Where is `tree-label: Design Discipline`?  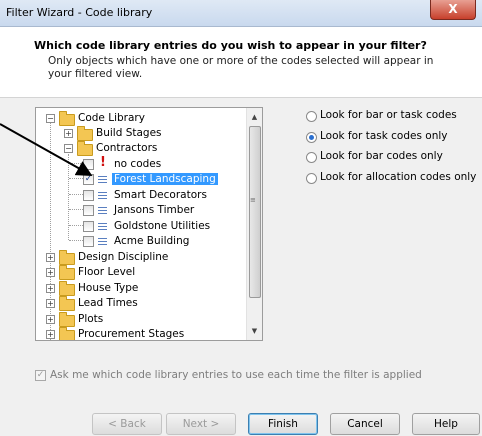 tree-label: Design Discipline is located at coordinates (123, 257).